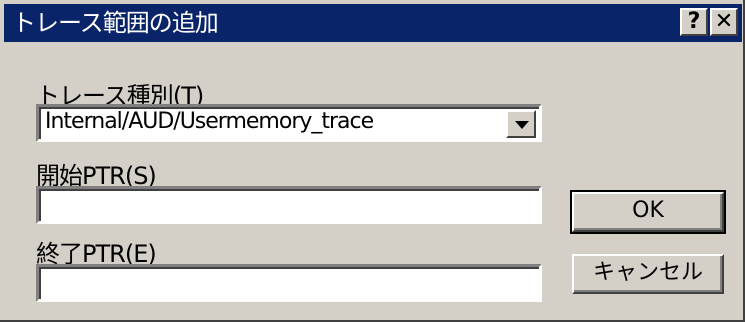 The height and width of the screenshot is (322, 745). What do you see at coordinates (724, 22) in the screenshot?
I see `close-button: ✕` at bounding box center [724, 22].